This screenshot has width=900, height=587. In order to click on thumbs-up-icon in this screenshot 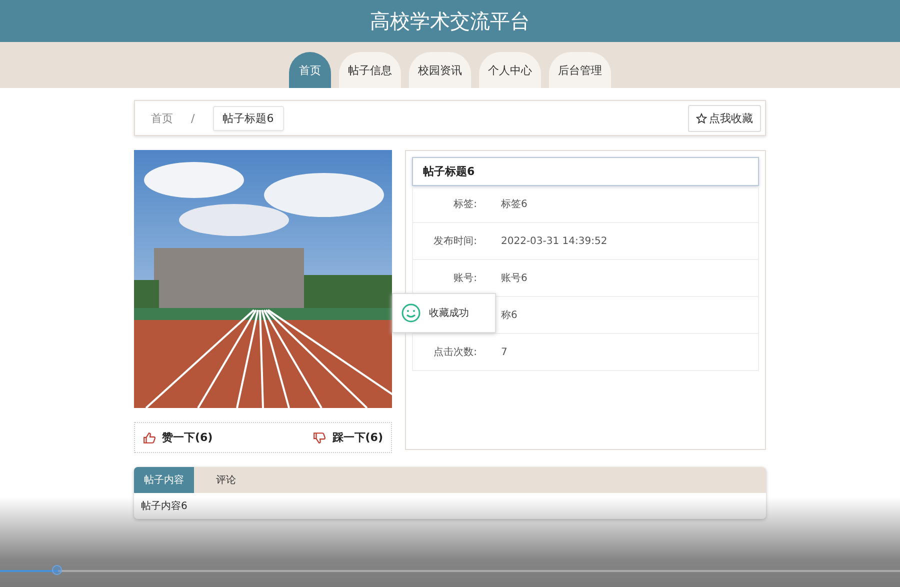, I will do `click(149, 438)`.